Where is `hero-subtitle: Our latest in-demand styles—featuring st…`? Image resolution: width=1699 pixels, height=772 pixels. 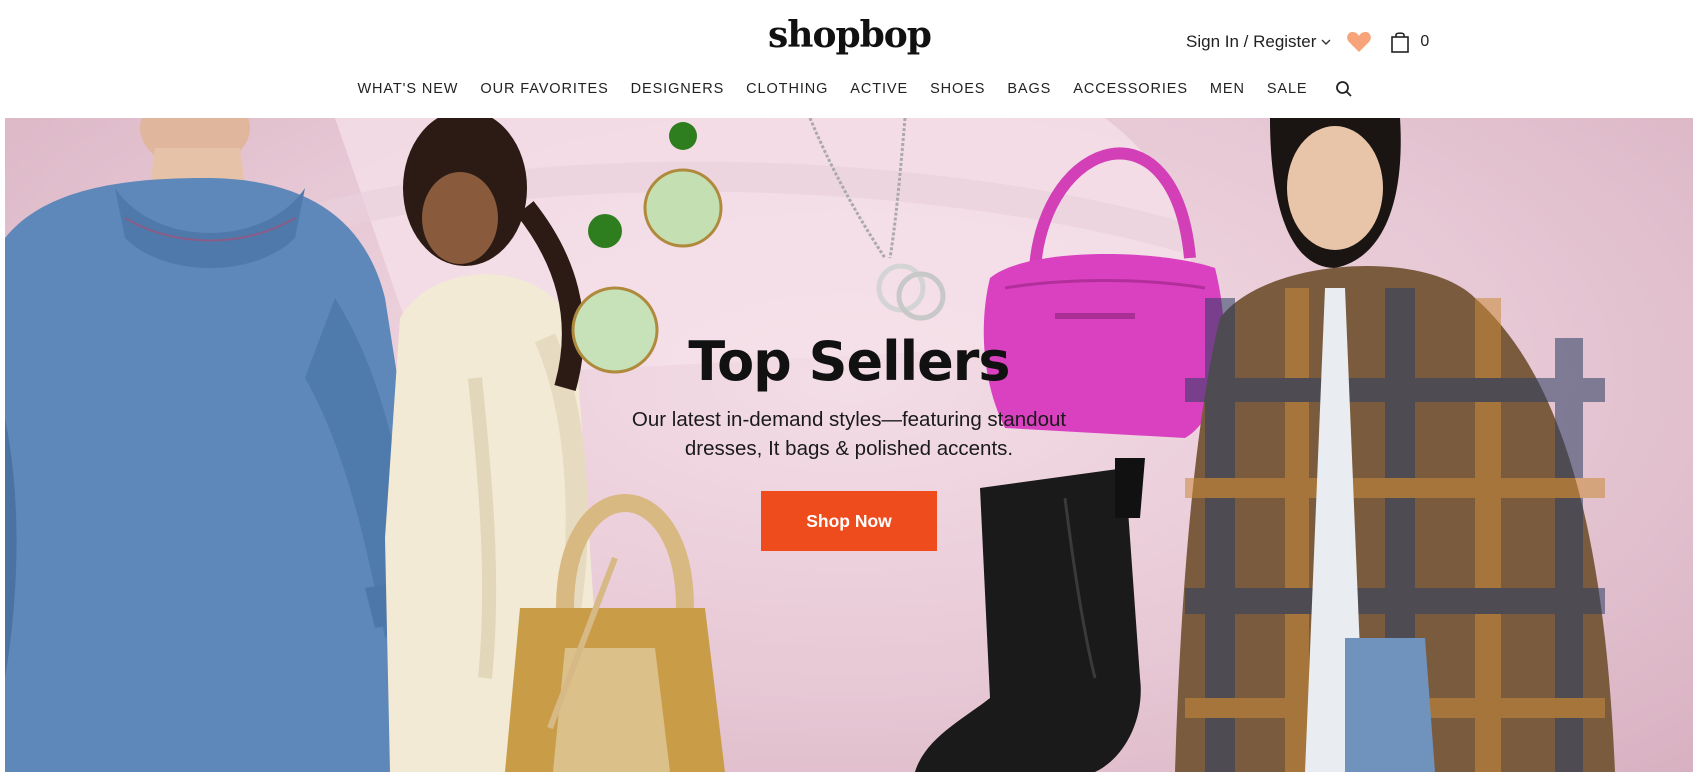
hero-subtitle: Our latest in-demand styles—featuring st… is located at coordinates (849, 434).